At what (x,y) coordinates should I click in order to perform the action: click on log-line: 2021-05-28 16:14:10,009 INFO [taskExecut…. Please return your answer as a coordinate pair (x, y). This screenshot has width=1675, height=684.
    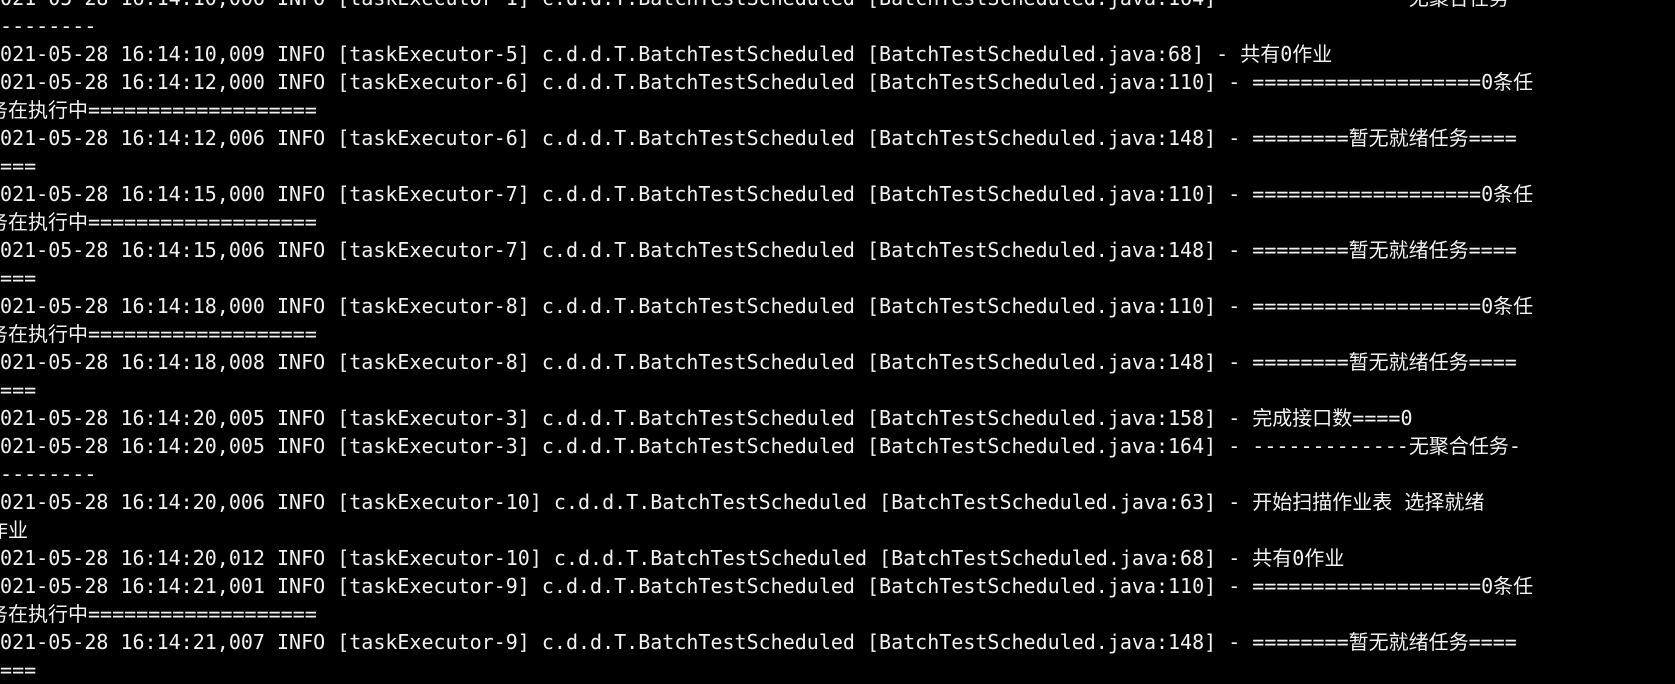
    Looking at the image, I should click on (666, 54).